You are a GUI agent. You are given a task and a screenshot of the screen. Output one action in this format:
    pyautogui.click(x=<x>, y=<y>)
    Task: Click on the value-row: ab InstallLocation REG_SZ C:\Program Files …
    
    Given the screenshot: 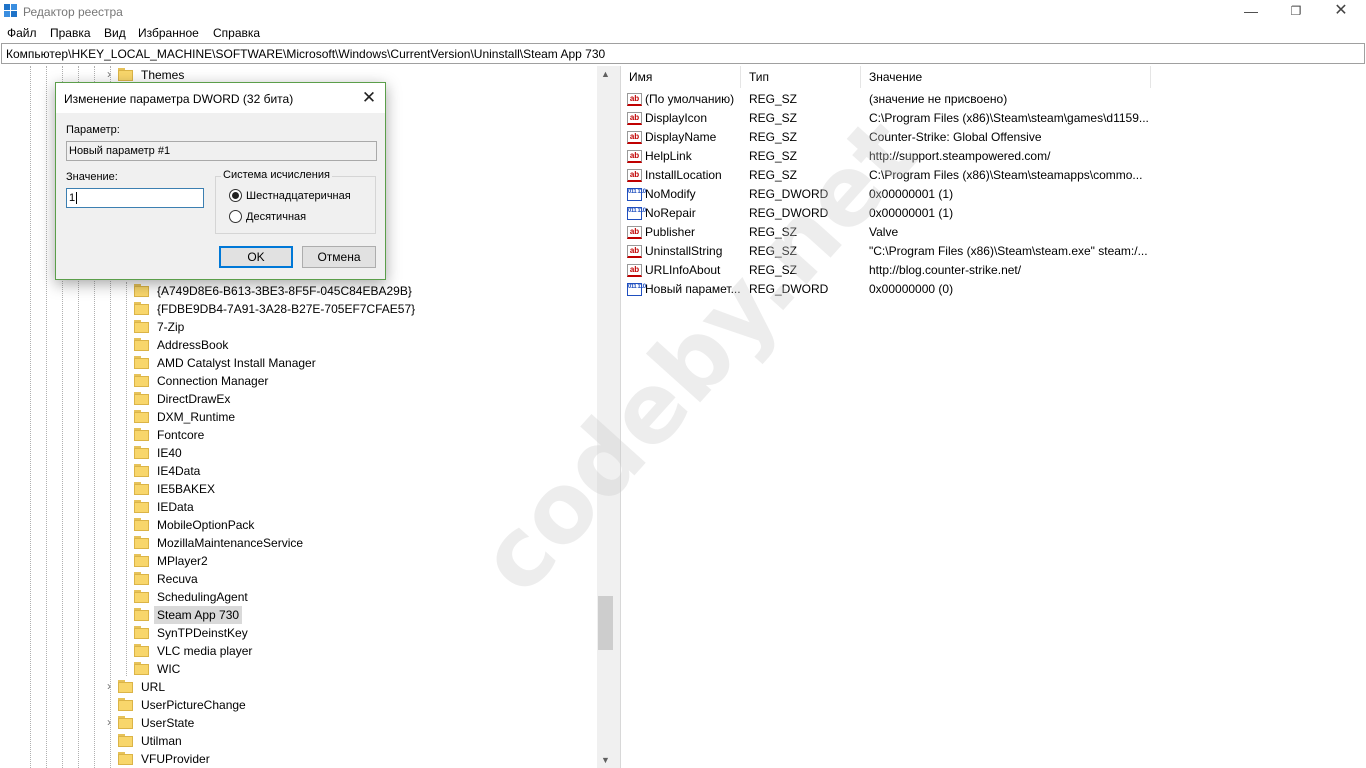 What is the action you would take?
    pyautogui.click(x=993, y=175)
    